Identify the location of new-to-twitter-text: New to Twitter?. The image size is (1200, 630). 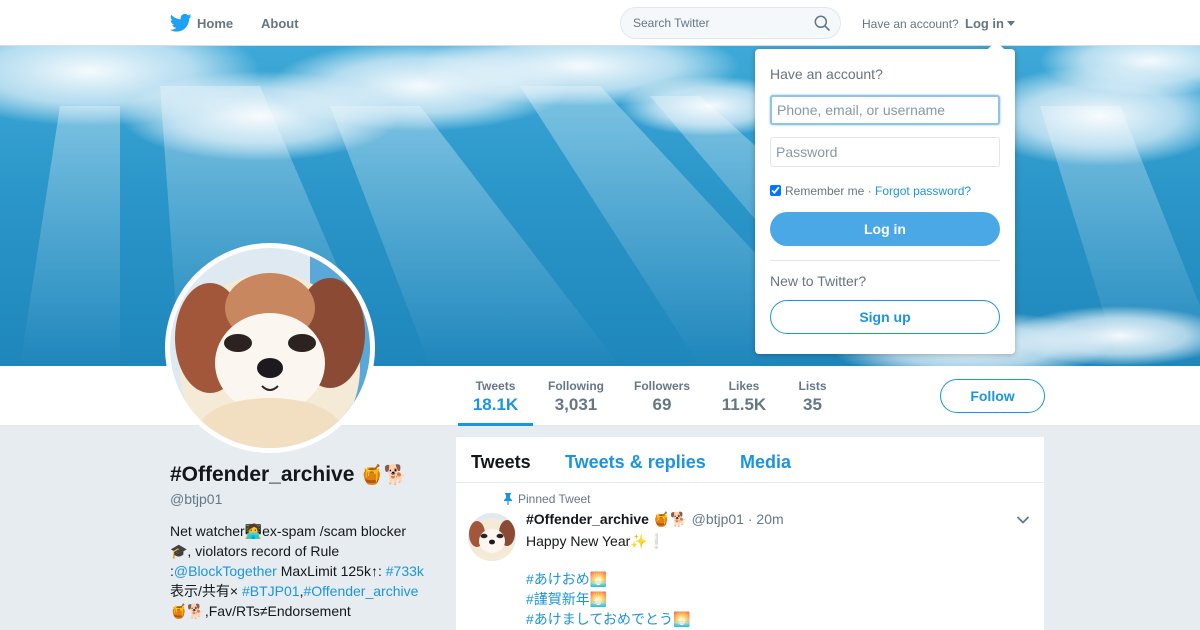
(818, 281).